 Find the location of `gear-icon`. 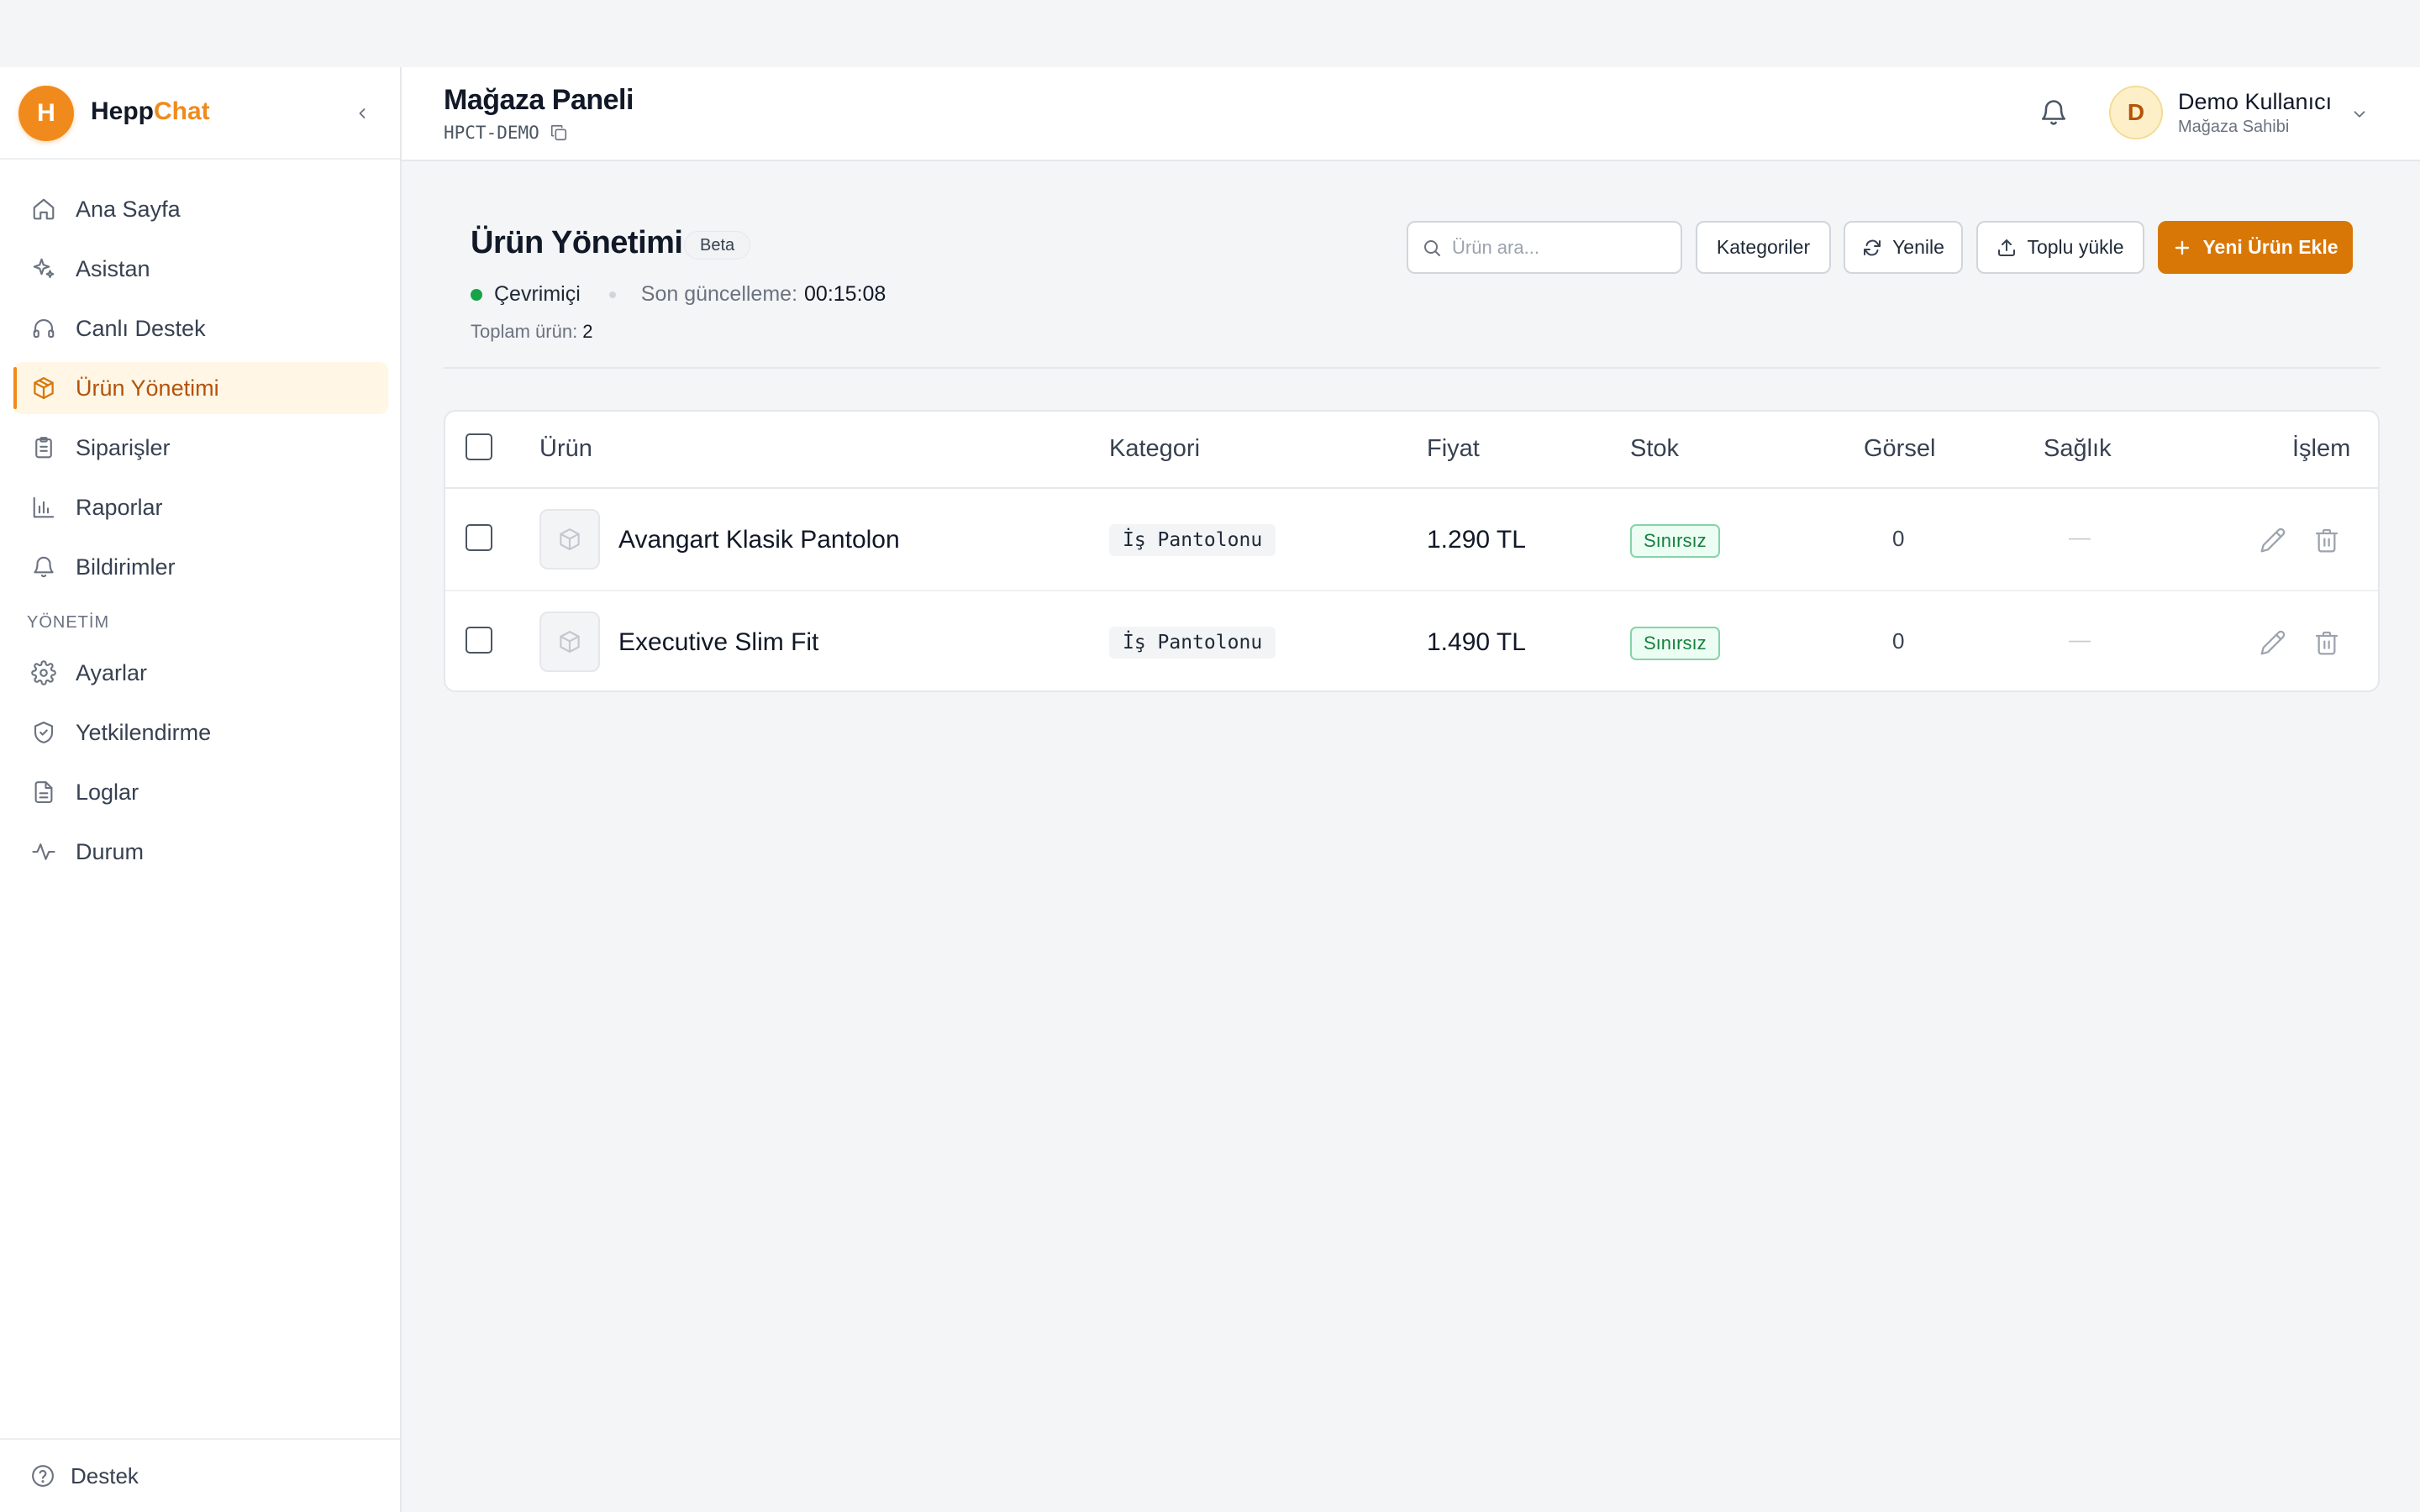

gear-icon is located at coordinates (43, 672).